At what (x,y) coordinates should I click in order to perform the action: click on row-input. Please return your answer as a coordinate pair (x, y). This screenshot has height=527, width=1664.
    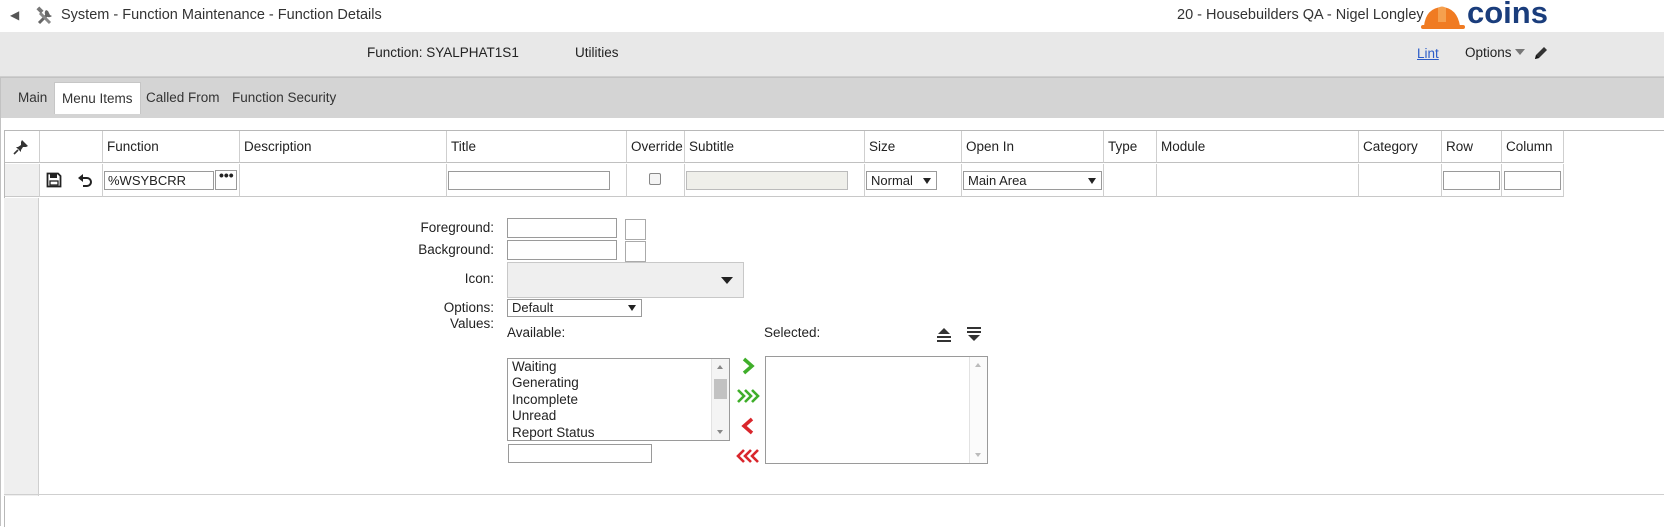
    Looking at the image, I should click on (1471, 180).